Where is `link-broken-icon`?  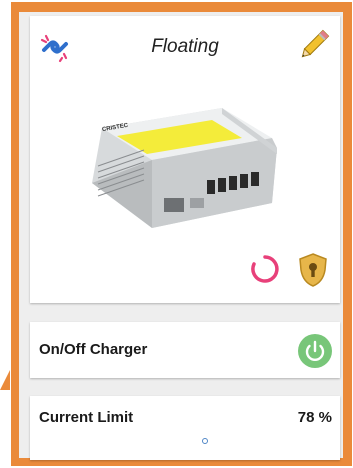 link-broken-icon is located at coordinates (55, 47).